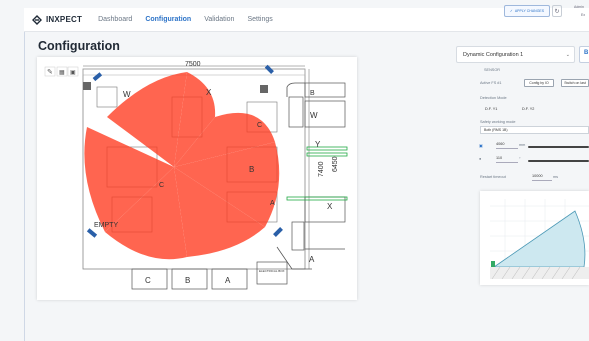  I want to click on label-a-bottom-right: A, so click(312, 259).